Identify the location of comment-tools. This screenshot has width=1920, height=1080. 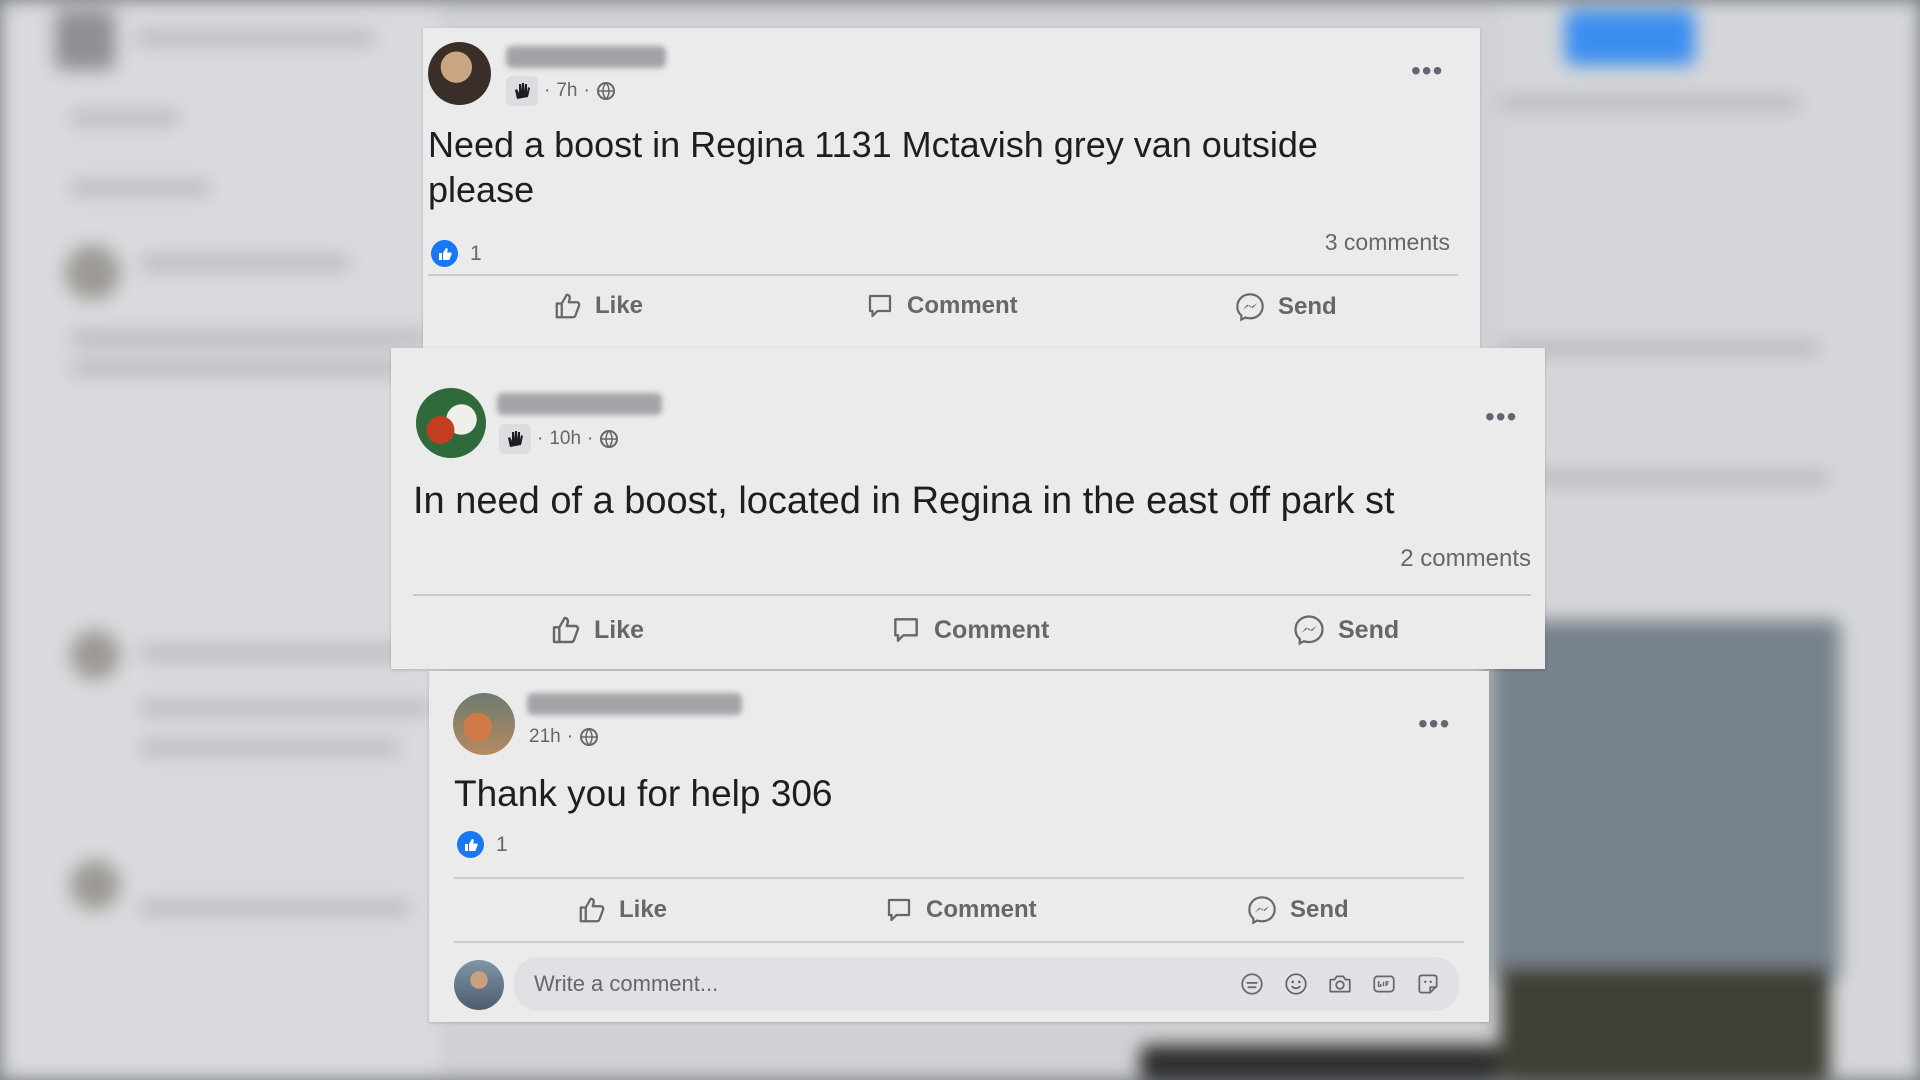
(1340, 984).